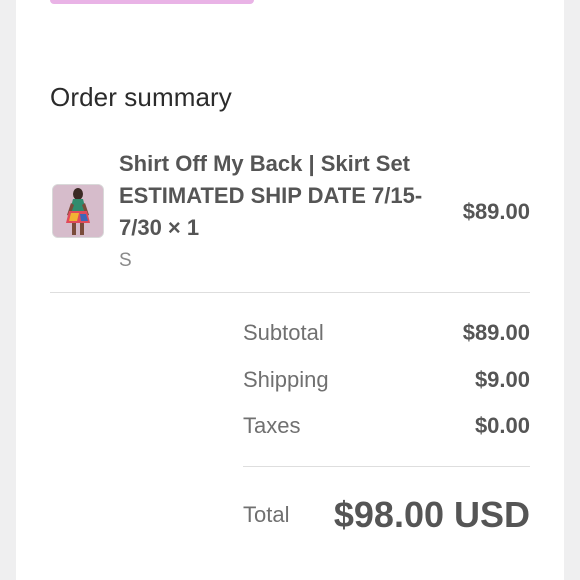 The width and height of the screenshot is (580, 580). Describe the element at coordinates (386, 335) in the screenshot. I see `subtotal-row: Subtotal $89.00` at that location.